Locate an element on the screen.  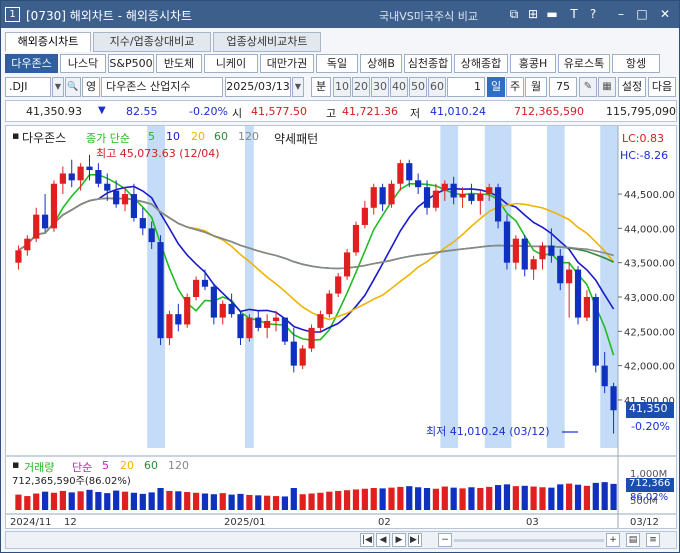
chart-option-icon: ▤ is located at coordinates (633, 540).